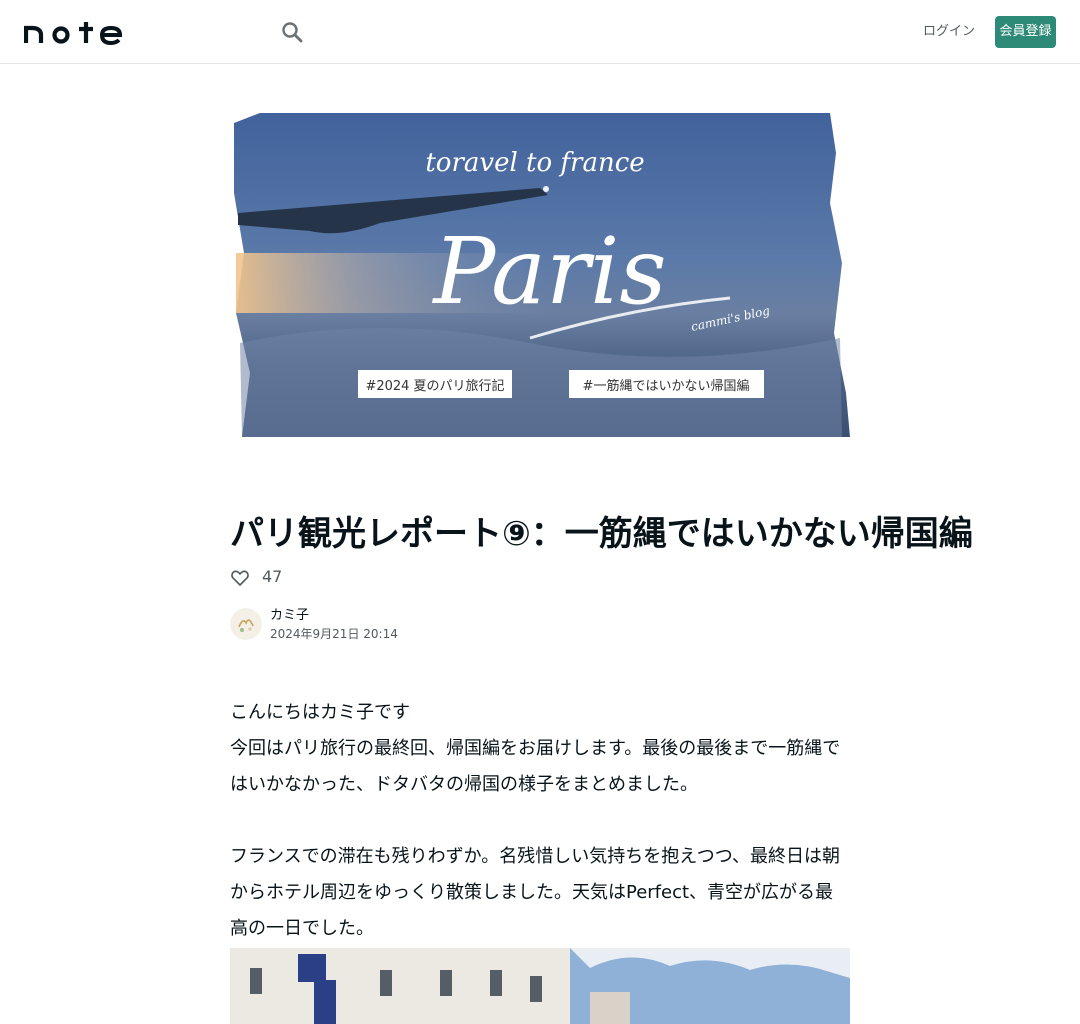  I want to click on note-logo, so click(74, 32).